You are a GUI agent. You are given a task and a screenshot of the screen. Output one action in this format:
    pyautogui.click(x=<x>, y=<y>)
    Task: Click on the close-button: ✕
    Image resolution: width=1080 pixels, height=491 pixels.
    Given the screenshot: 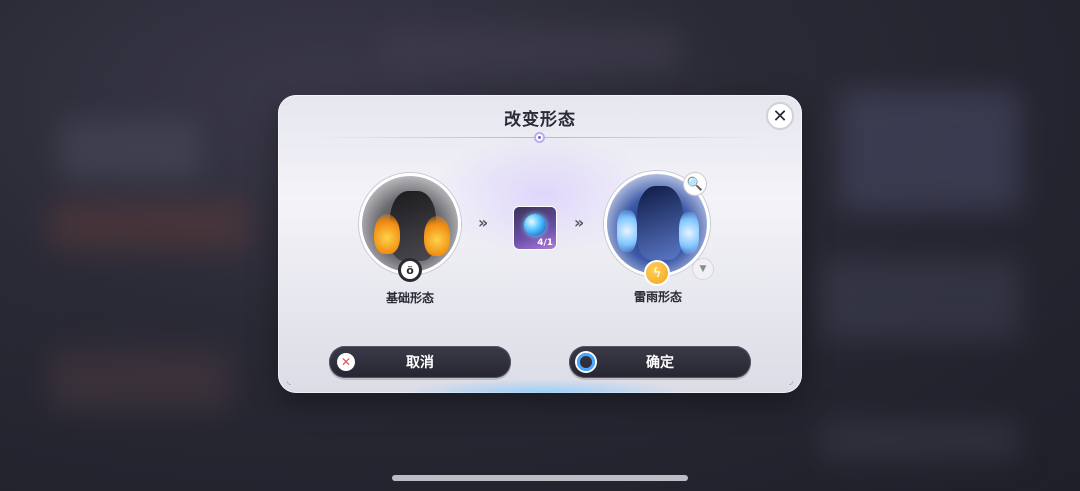 What is the action you would take?
    pyautogui.click(x=780, y=116)
    